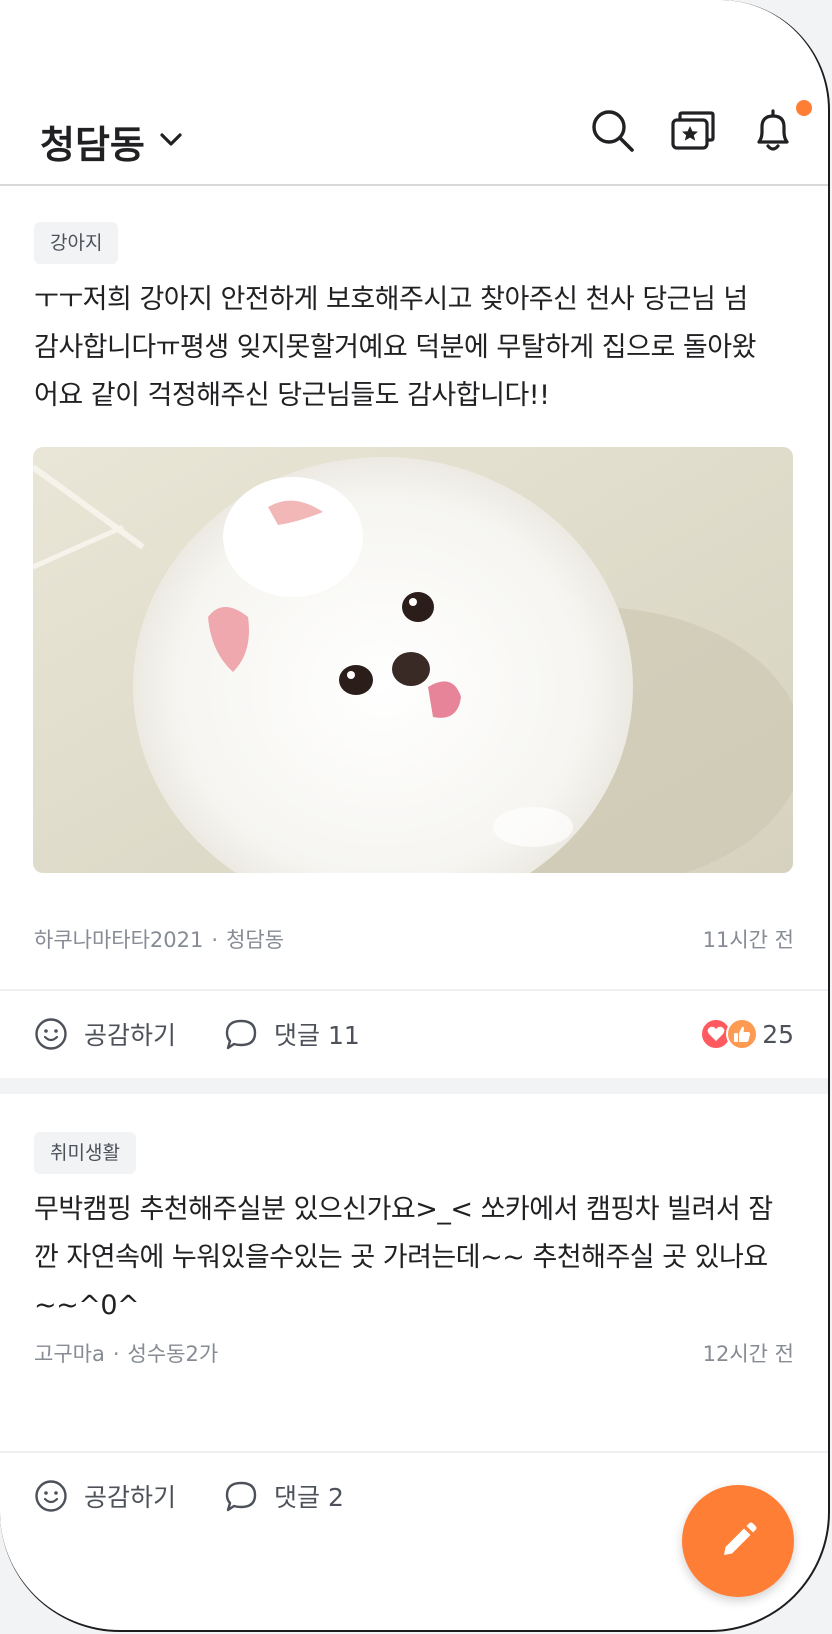 This screenshot has width=832, height=1634. Describe the element at coordinates (118, 940) in the screenshot. I see `author-name: 하쿠나마타타2021` at that location.